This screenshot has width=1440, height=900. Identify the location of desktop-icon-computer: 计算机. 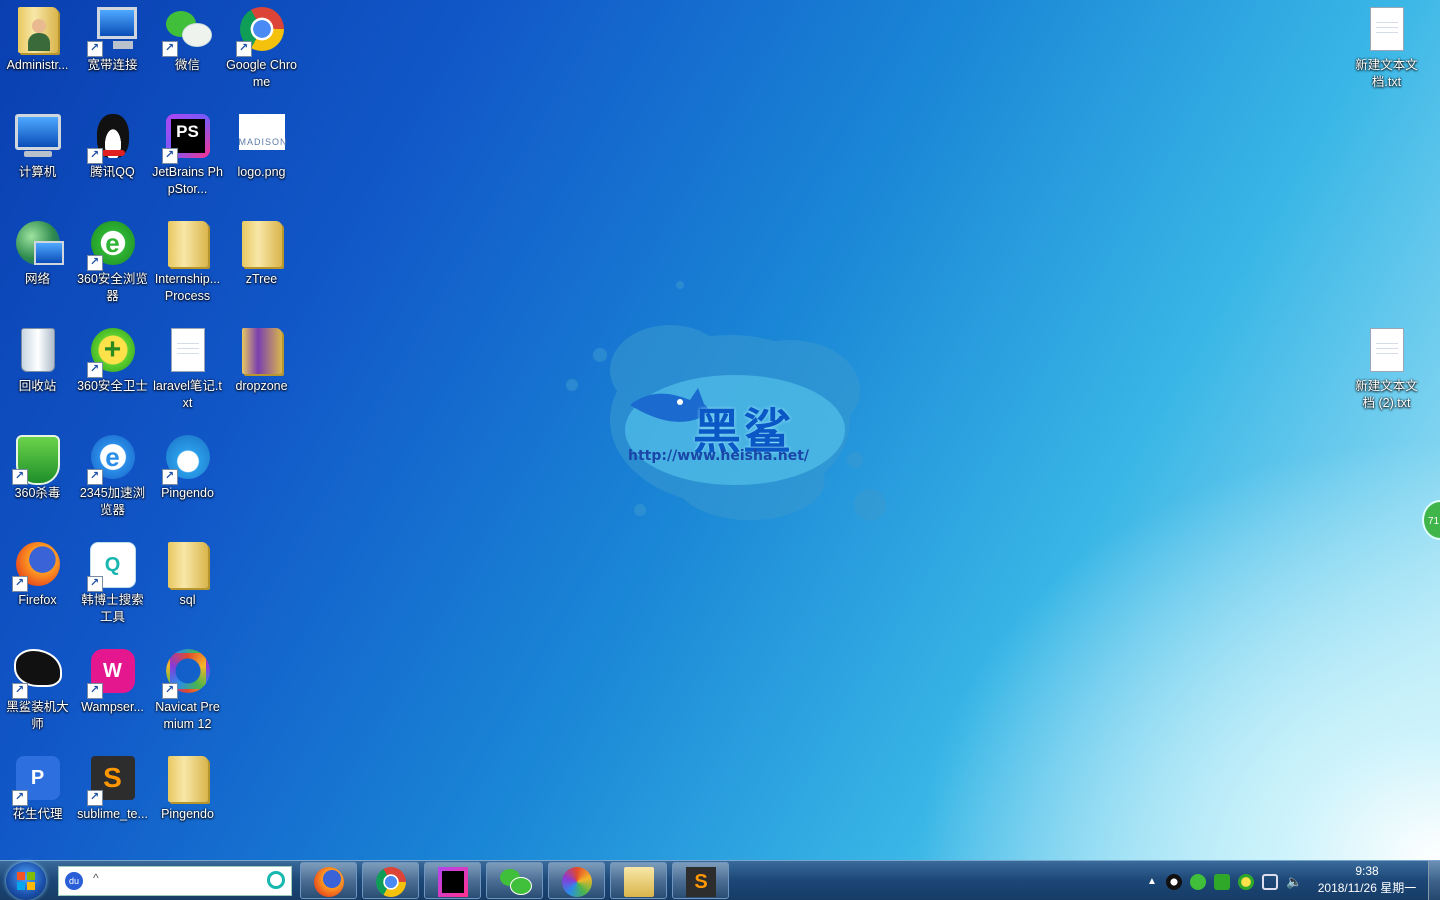
(37, 144).